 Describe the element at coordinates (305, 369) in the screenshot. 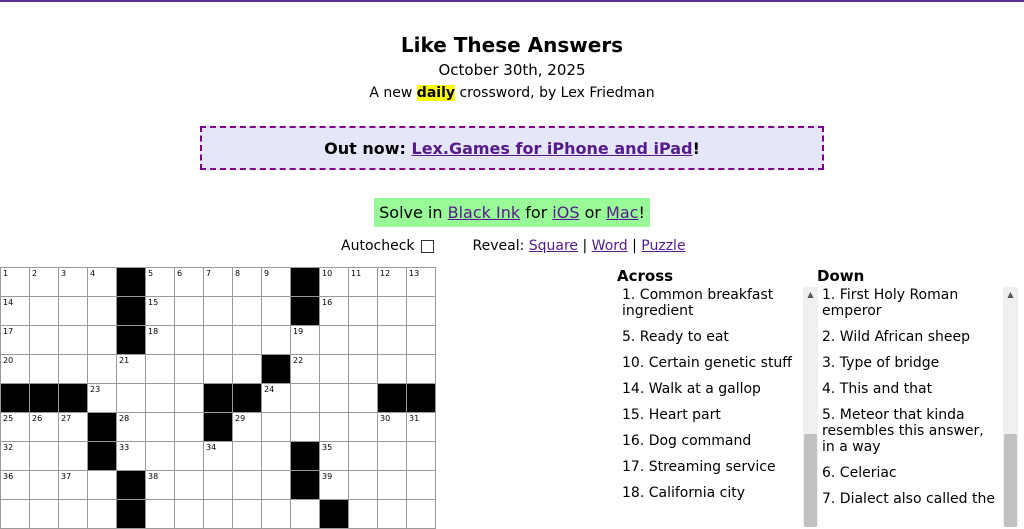

I see `grid-cell: 22` at that location.